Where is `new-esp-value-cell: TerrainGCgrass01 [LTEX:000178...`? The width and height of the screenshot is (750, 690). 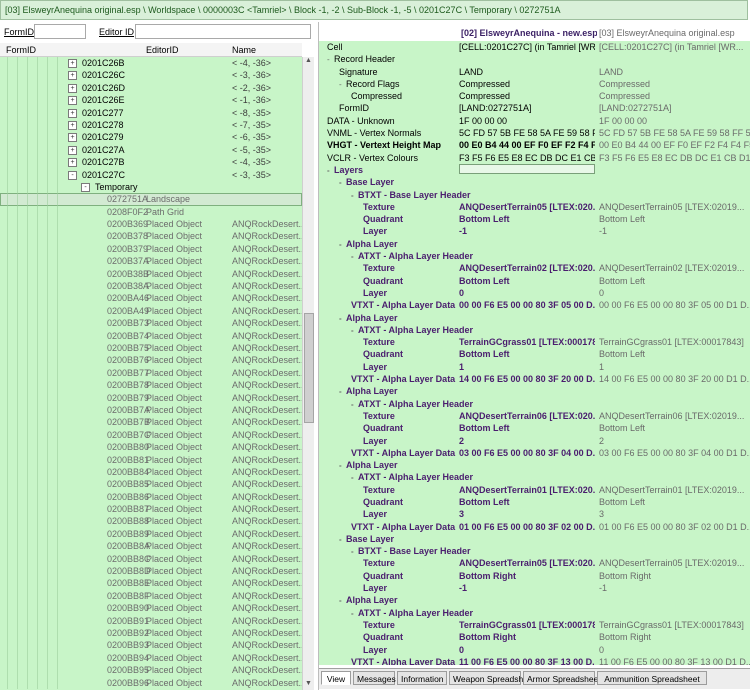 new-esp-value-cell: TerrainGCgrass01 [LTEX:000178... is located at coordinates (527, 625).